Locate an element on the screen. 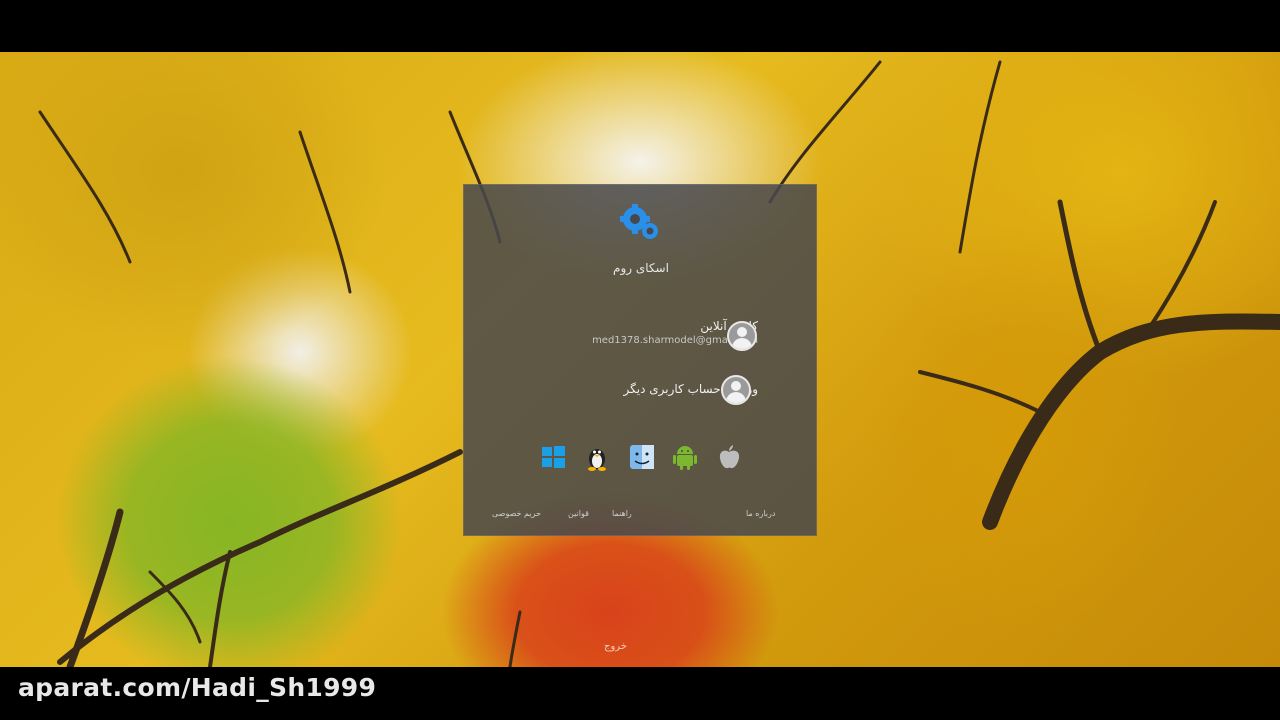 The width and height of the screenshot is (1280, 720). android-icon is located at coordinates (685, 457).